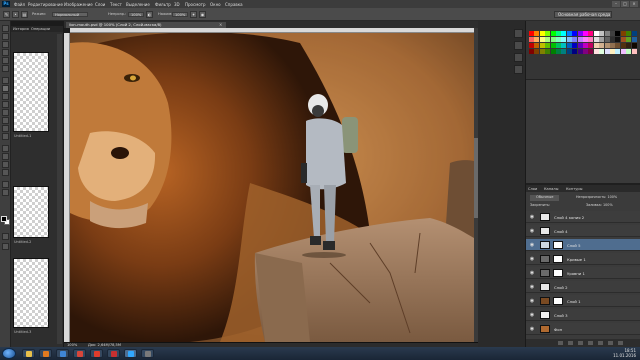 The height and width of the screenshot is (360, 640). What do you see at coordinates (560, 343) in the screenshot?
I see `link-layers-icon` at bounding box center [560, 343].